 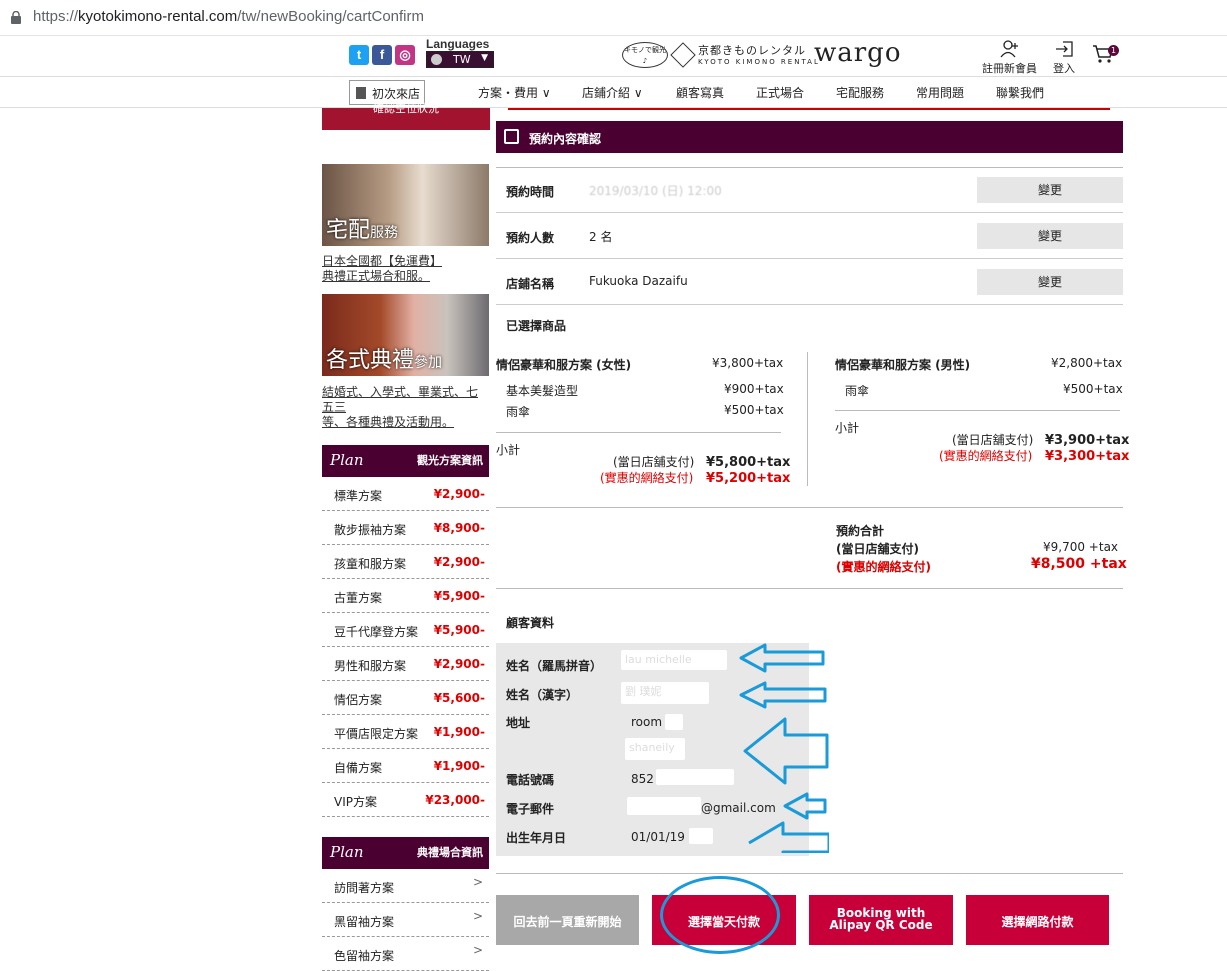 I want to click on plan-row: 男性和服方案 ¥2,900-, so click(x=405, y=664).